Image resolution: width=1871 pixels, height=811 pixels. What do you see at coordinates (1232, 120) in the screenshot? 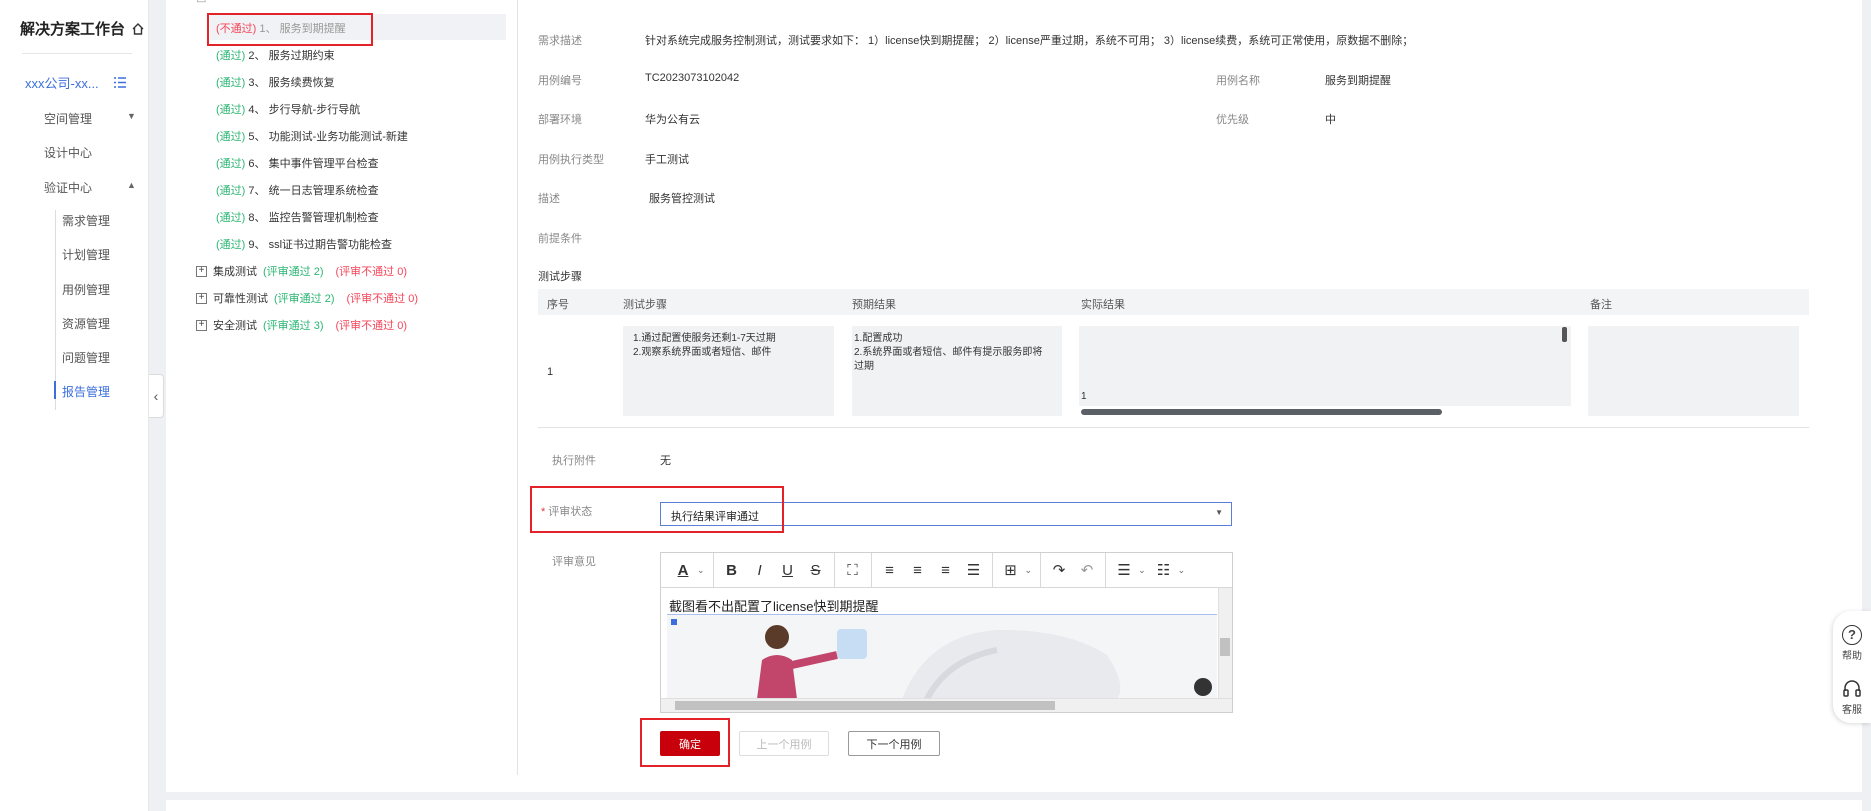
I see `priority-label: 优先级` at bounding box center [1232, 120].